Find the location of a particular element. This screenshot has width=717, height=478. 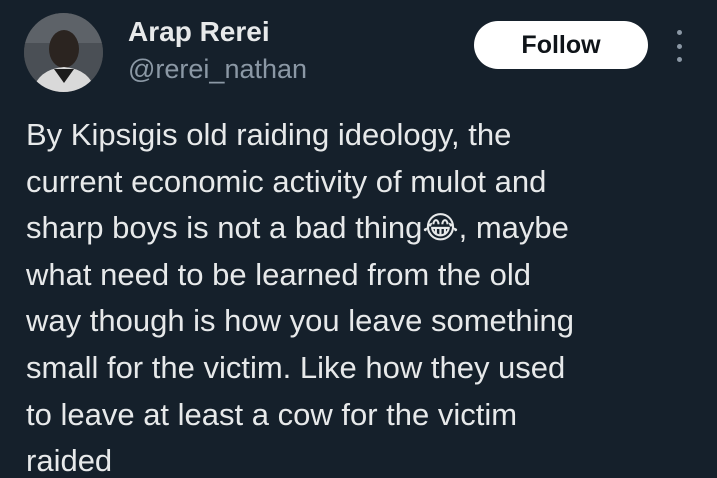

profile-photo-icon is located at coordinates (63, 52).